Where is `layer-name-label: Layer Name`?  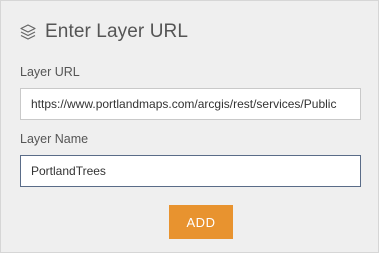
layer-name-label: Layer Name is located at coordinates (54, 139).